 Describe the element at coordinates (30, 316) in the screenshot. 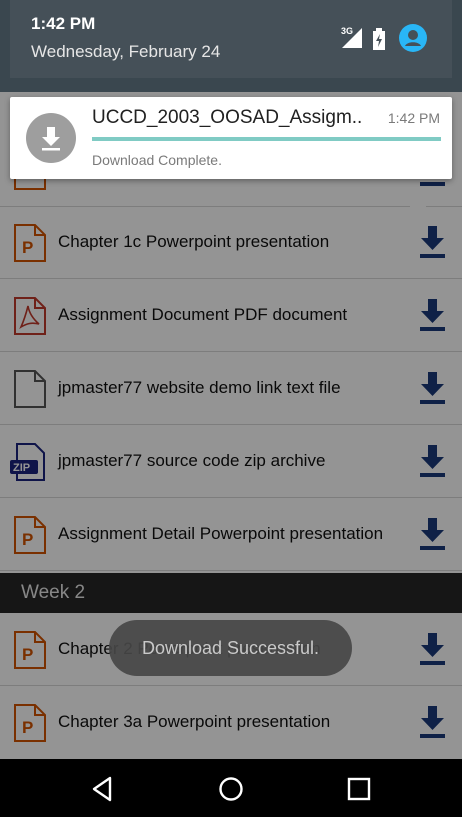

I see `pdf-icon` at that location.